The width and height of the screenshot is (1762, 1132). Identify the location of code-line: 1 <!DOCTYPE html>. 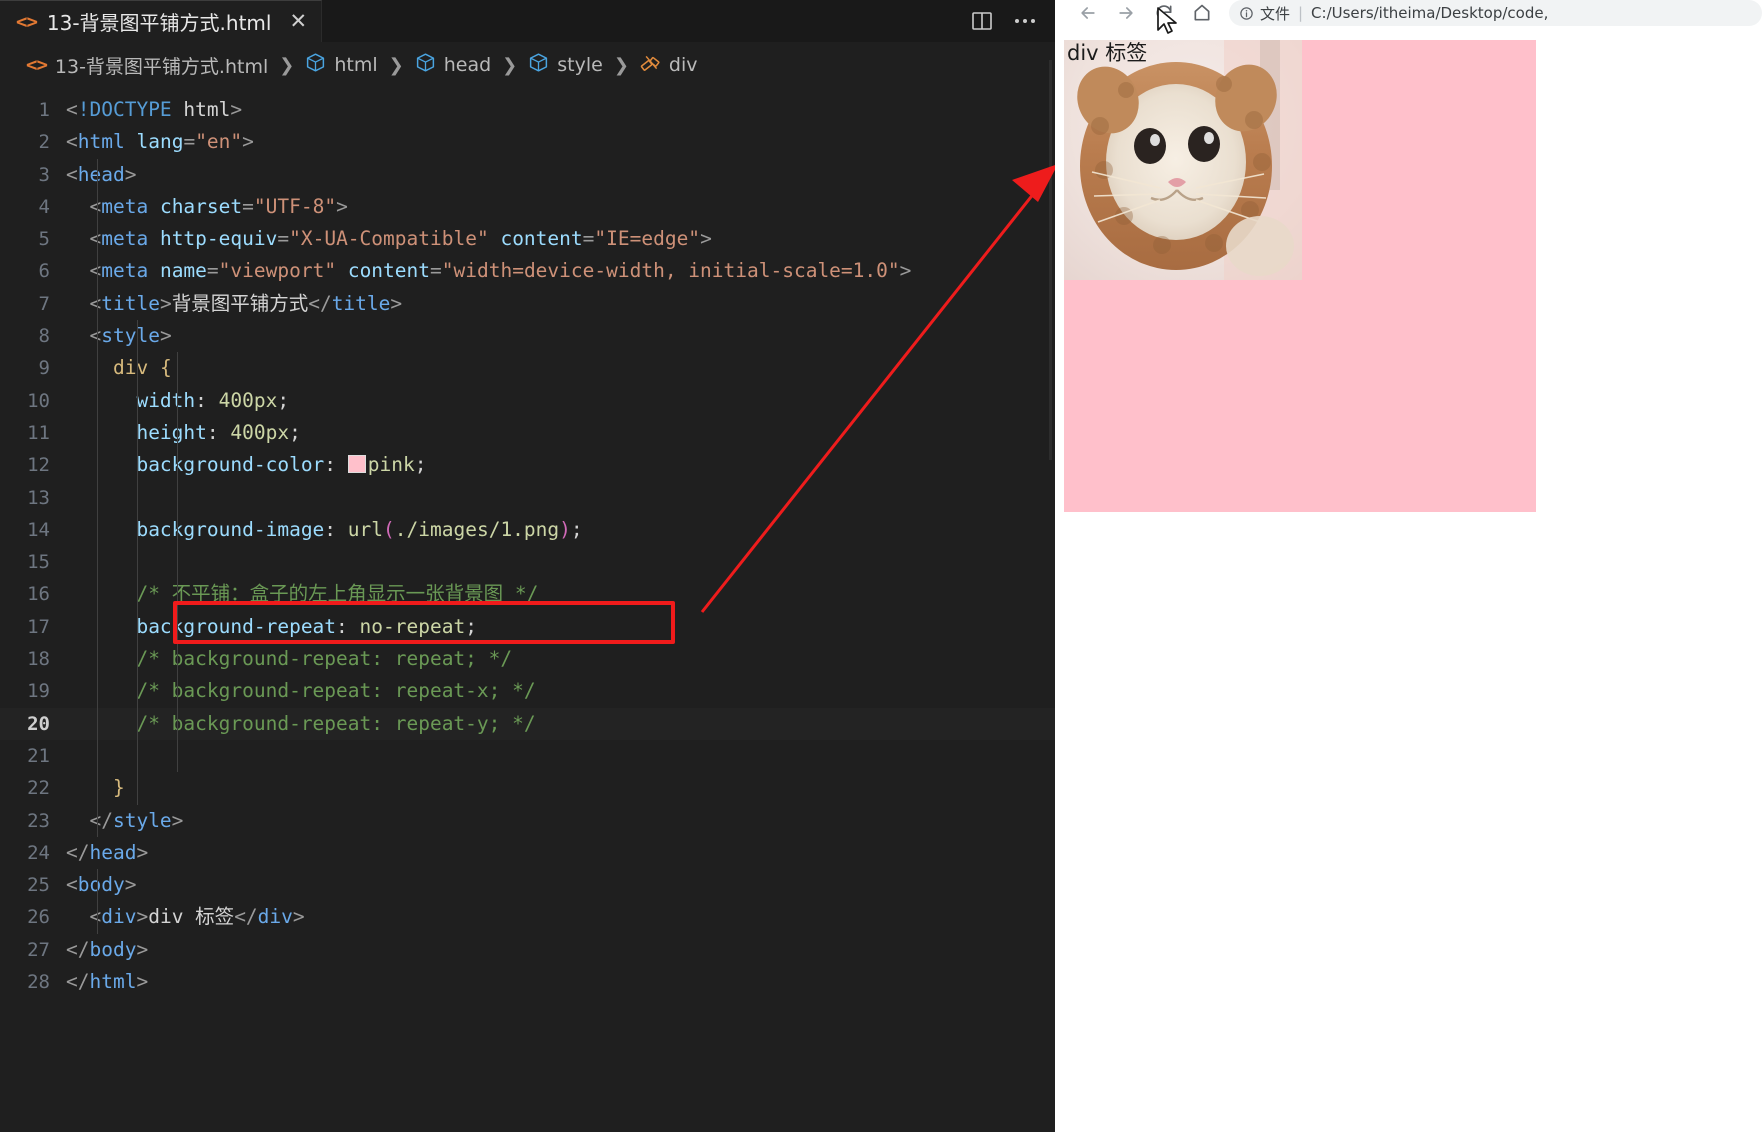
(527, 110).